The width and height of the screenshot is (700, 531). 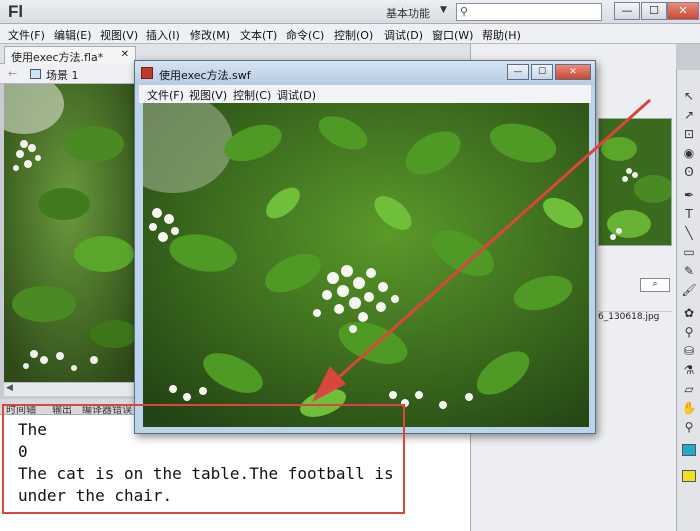 I want to click on hand-icon: ✋, so click(x=689, y=408).